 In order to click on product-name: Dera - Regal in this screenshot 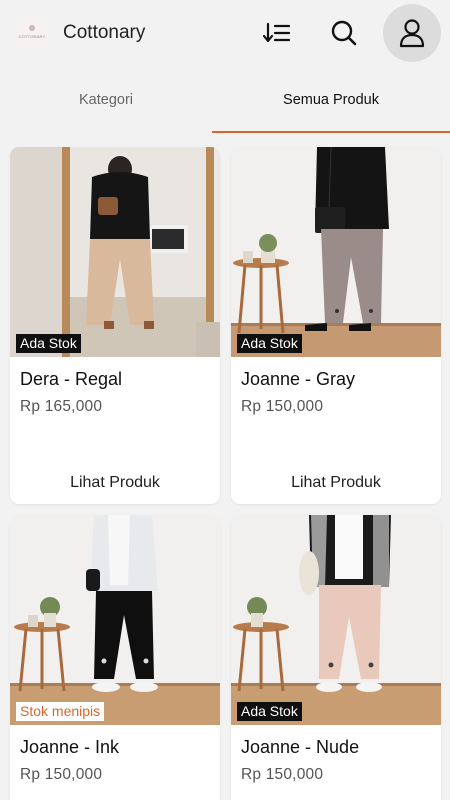, I will do `click(71, 379)`.